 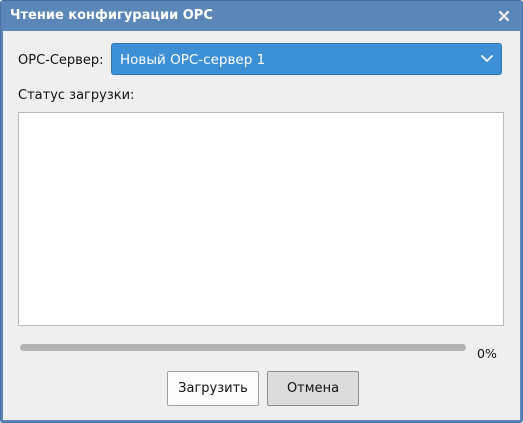 What do you see at coordinates (193, 60) in the screenshot?
I see `server-select-value: Новый OPC-сервер 1` at bounding box center [193, 60].